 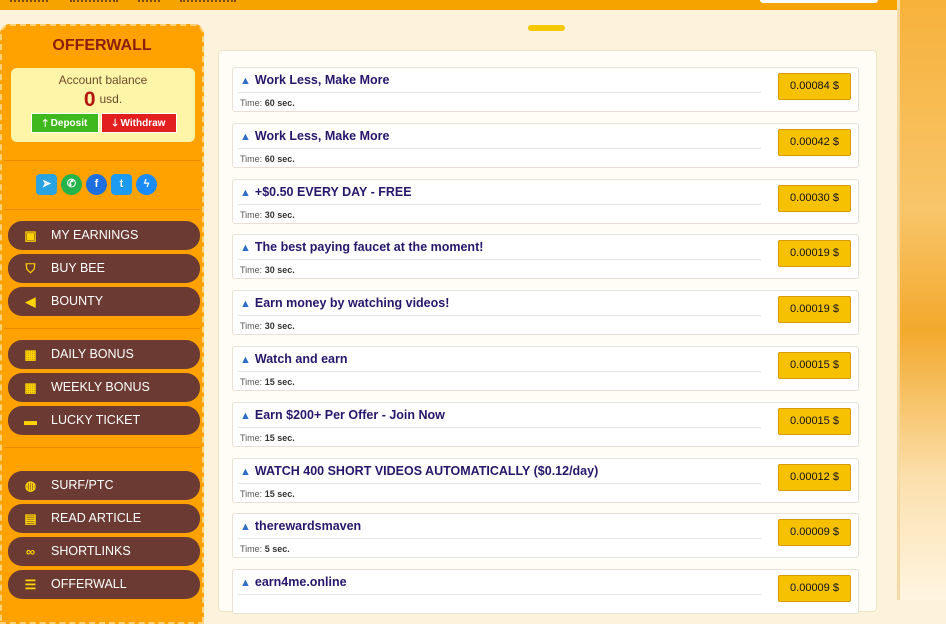 I want to click on offer-time: Time: 15 sec., so click(x=267, y=438).